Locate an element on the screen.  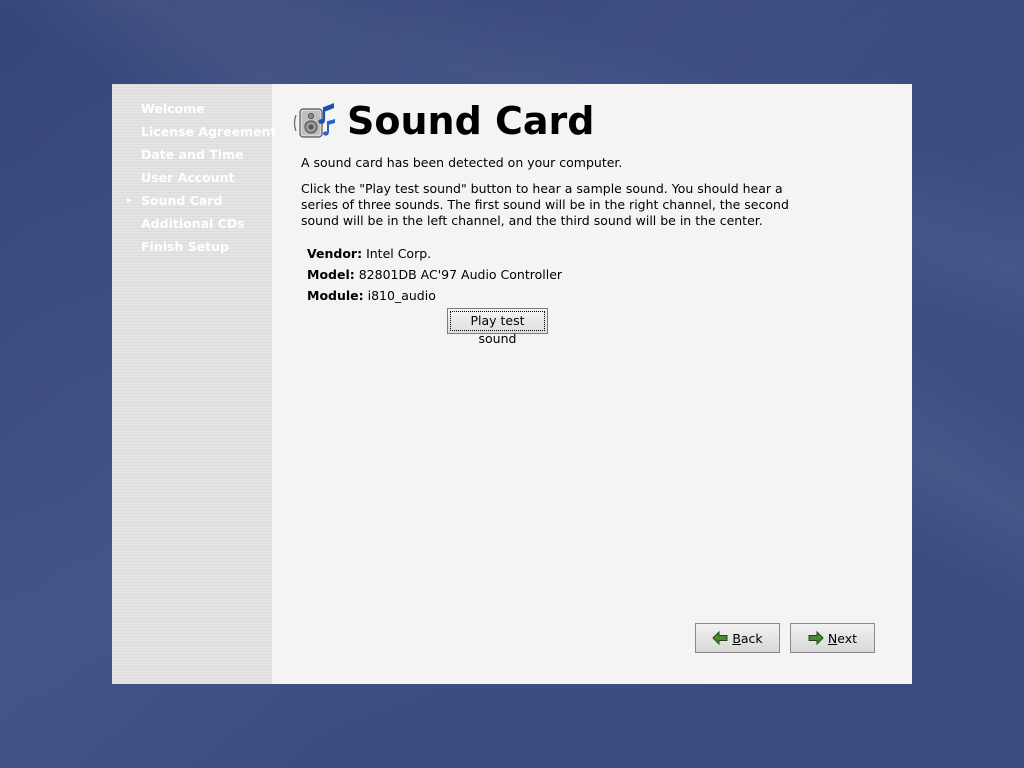
arrow-right-icon is located at coordinates (816, 638).